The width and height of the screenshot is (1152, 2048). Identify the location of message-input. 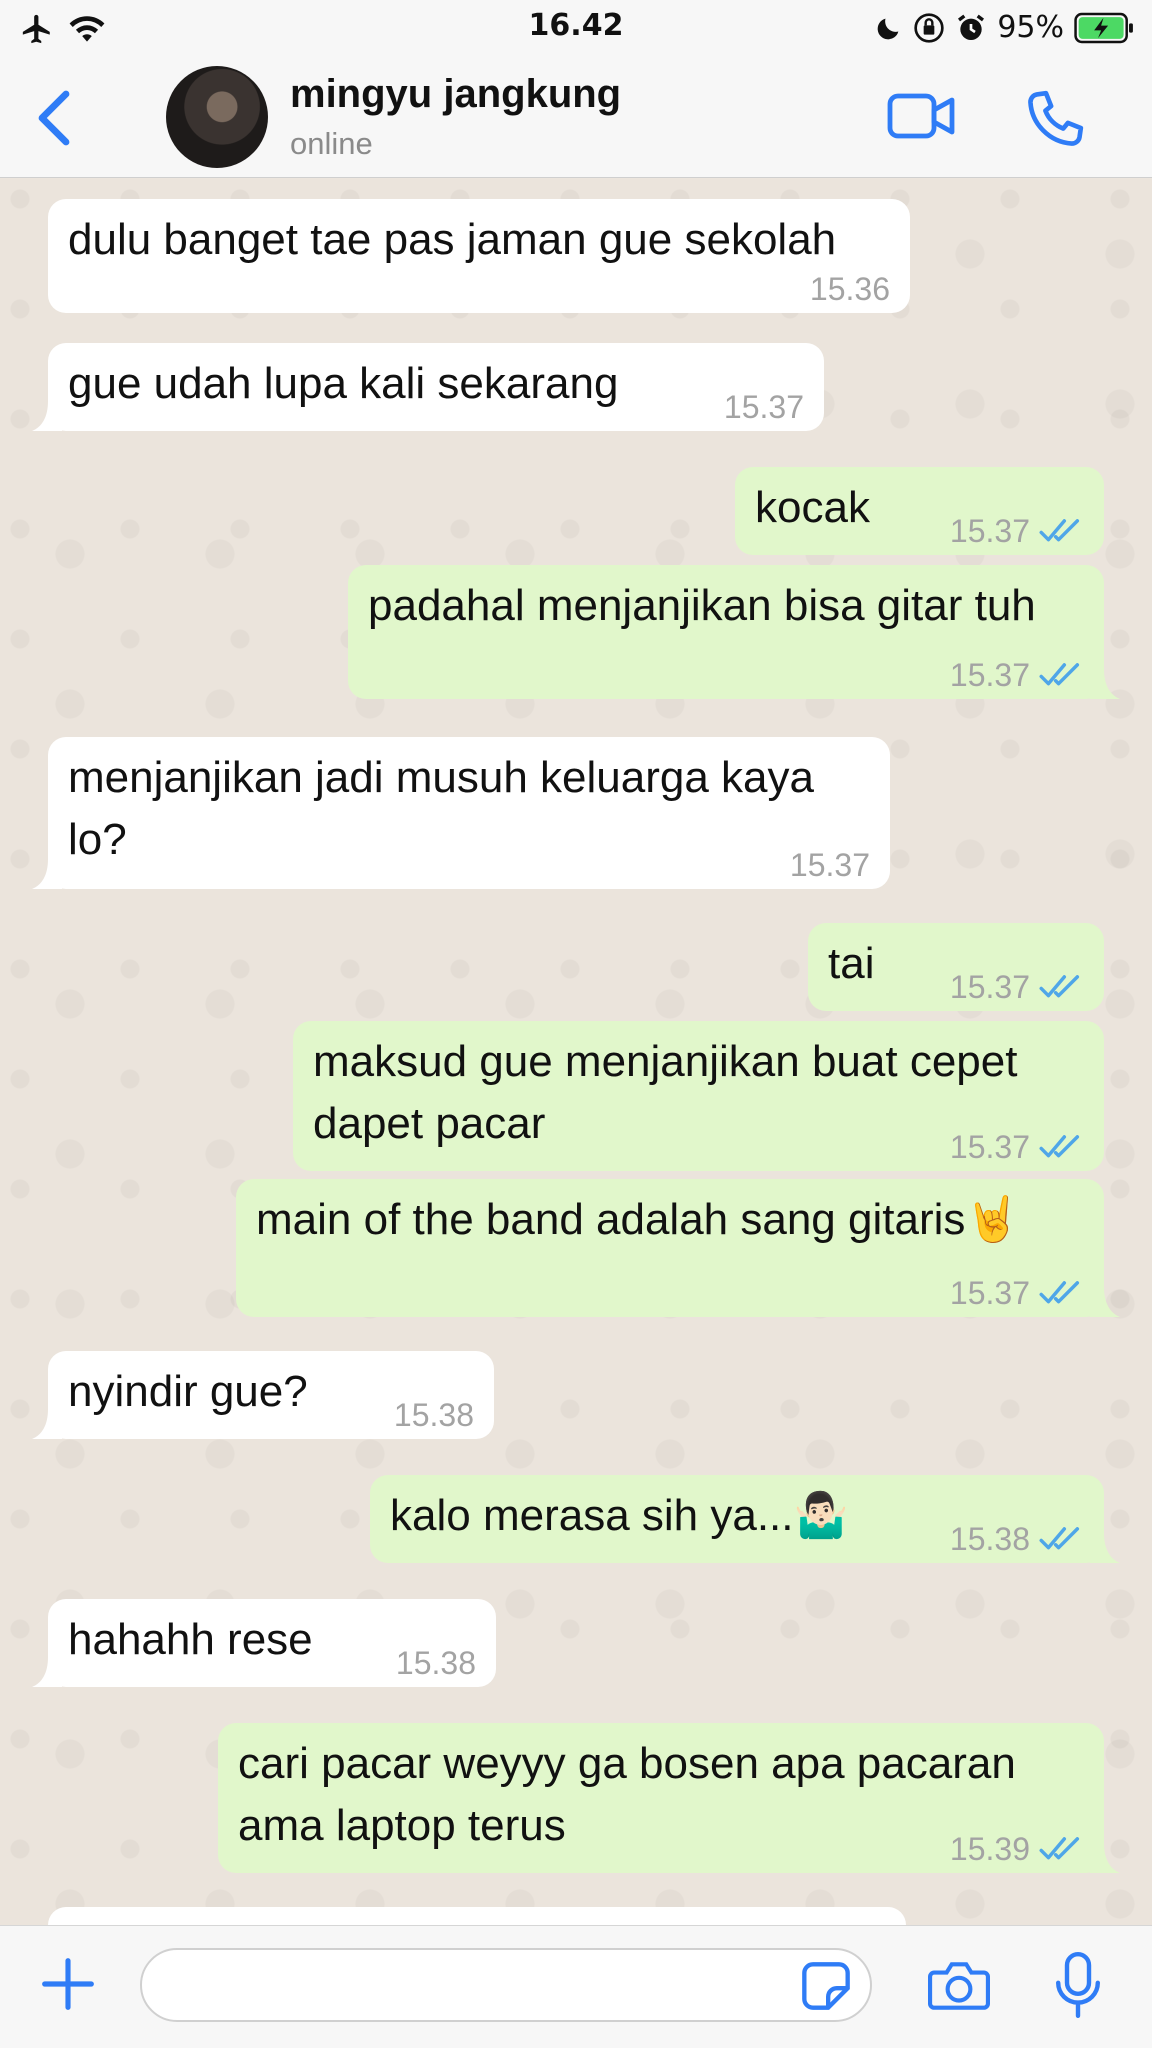
(506, 1985).